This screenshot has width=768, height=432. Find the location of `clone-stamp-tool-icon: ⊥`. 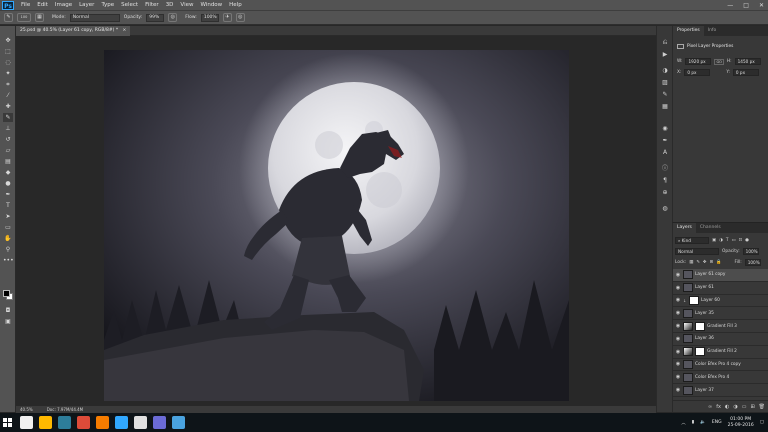

clone-stamp-tool-icon: ⊥ is located at coordinates (8, 128).